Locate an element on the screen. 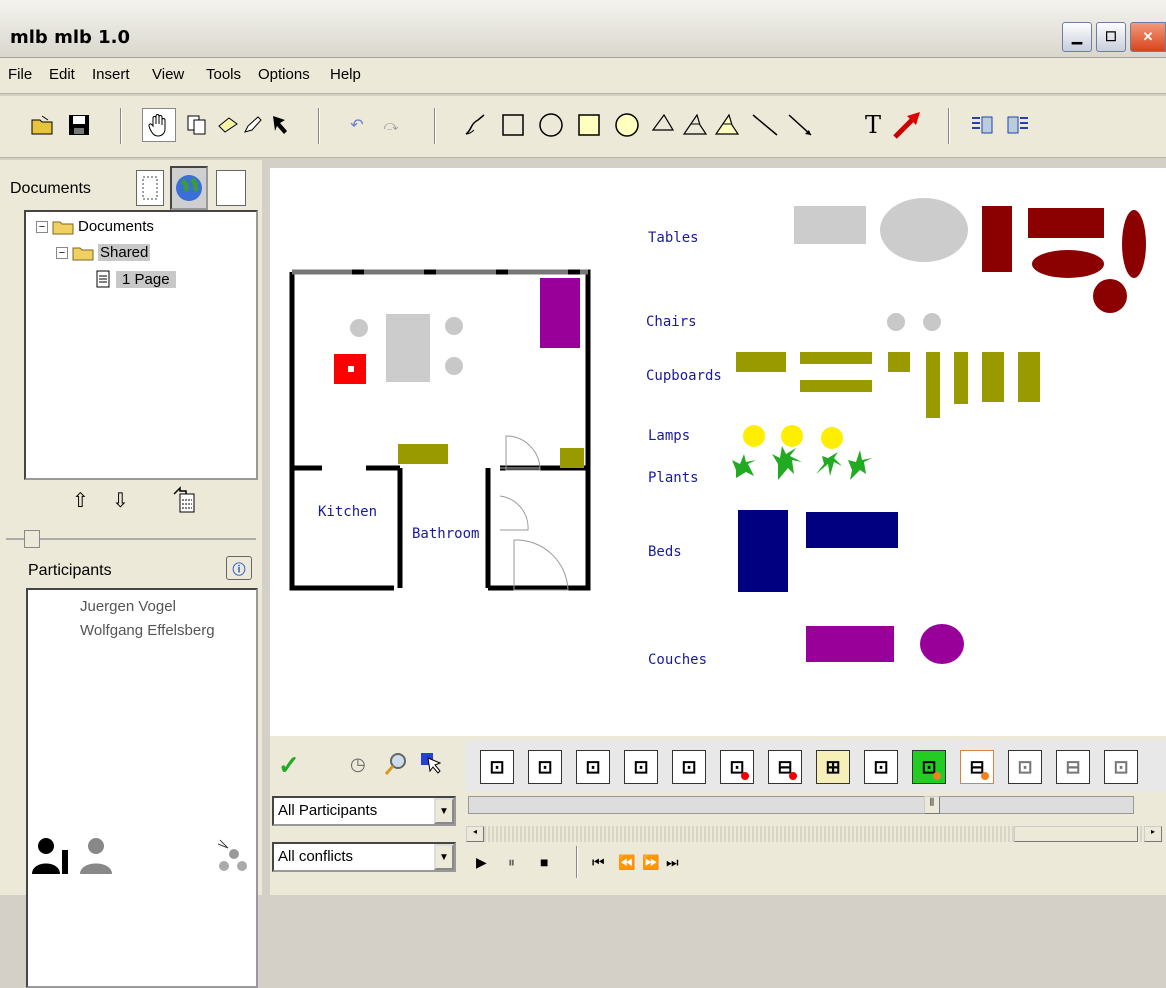  tree-node-shared: − Shared is located at coordinates (103, 252).